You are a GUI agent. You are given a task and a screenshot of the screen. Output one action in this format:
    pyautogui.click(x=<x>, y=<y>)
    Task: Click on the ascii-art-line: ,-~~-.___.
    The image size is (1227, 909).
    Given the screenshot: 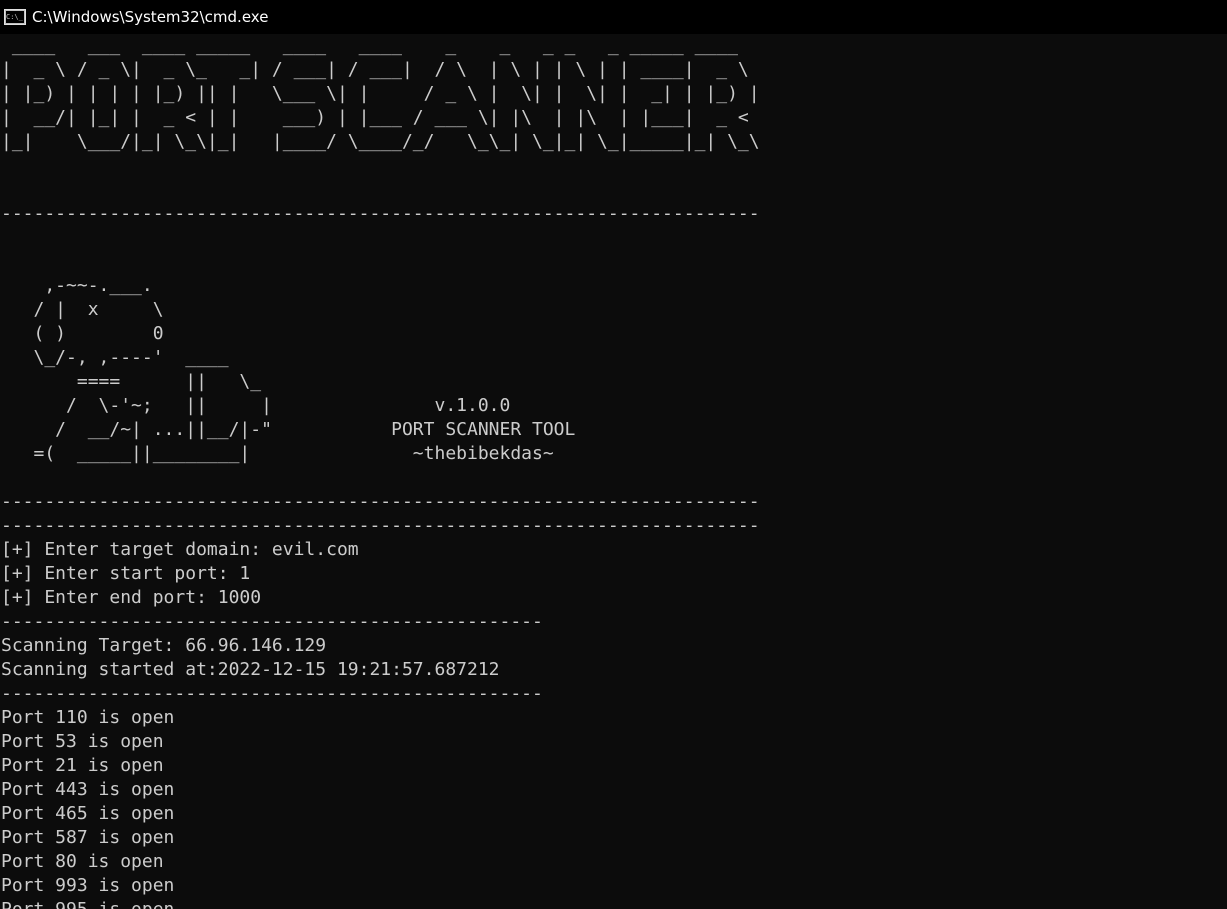 What is the action you would take?
    pyautogui.click(x=77, y=285)
    